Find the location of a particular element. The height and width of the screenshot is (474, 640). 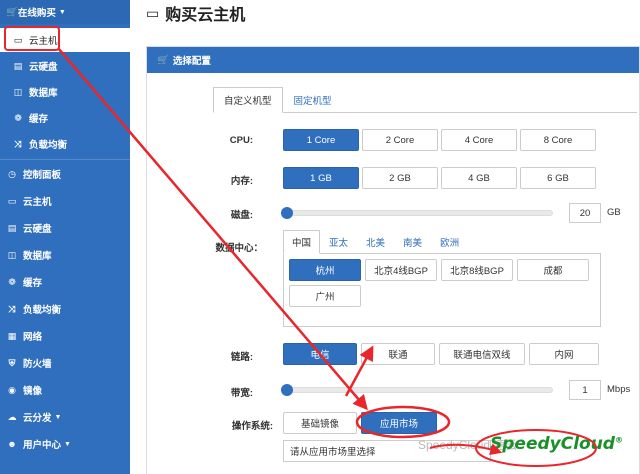

region-tab-north-america: 北美 is located at coordinates (375, 242).